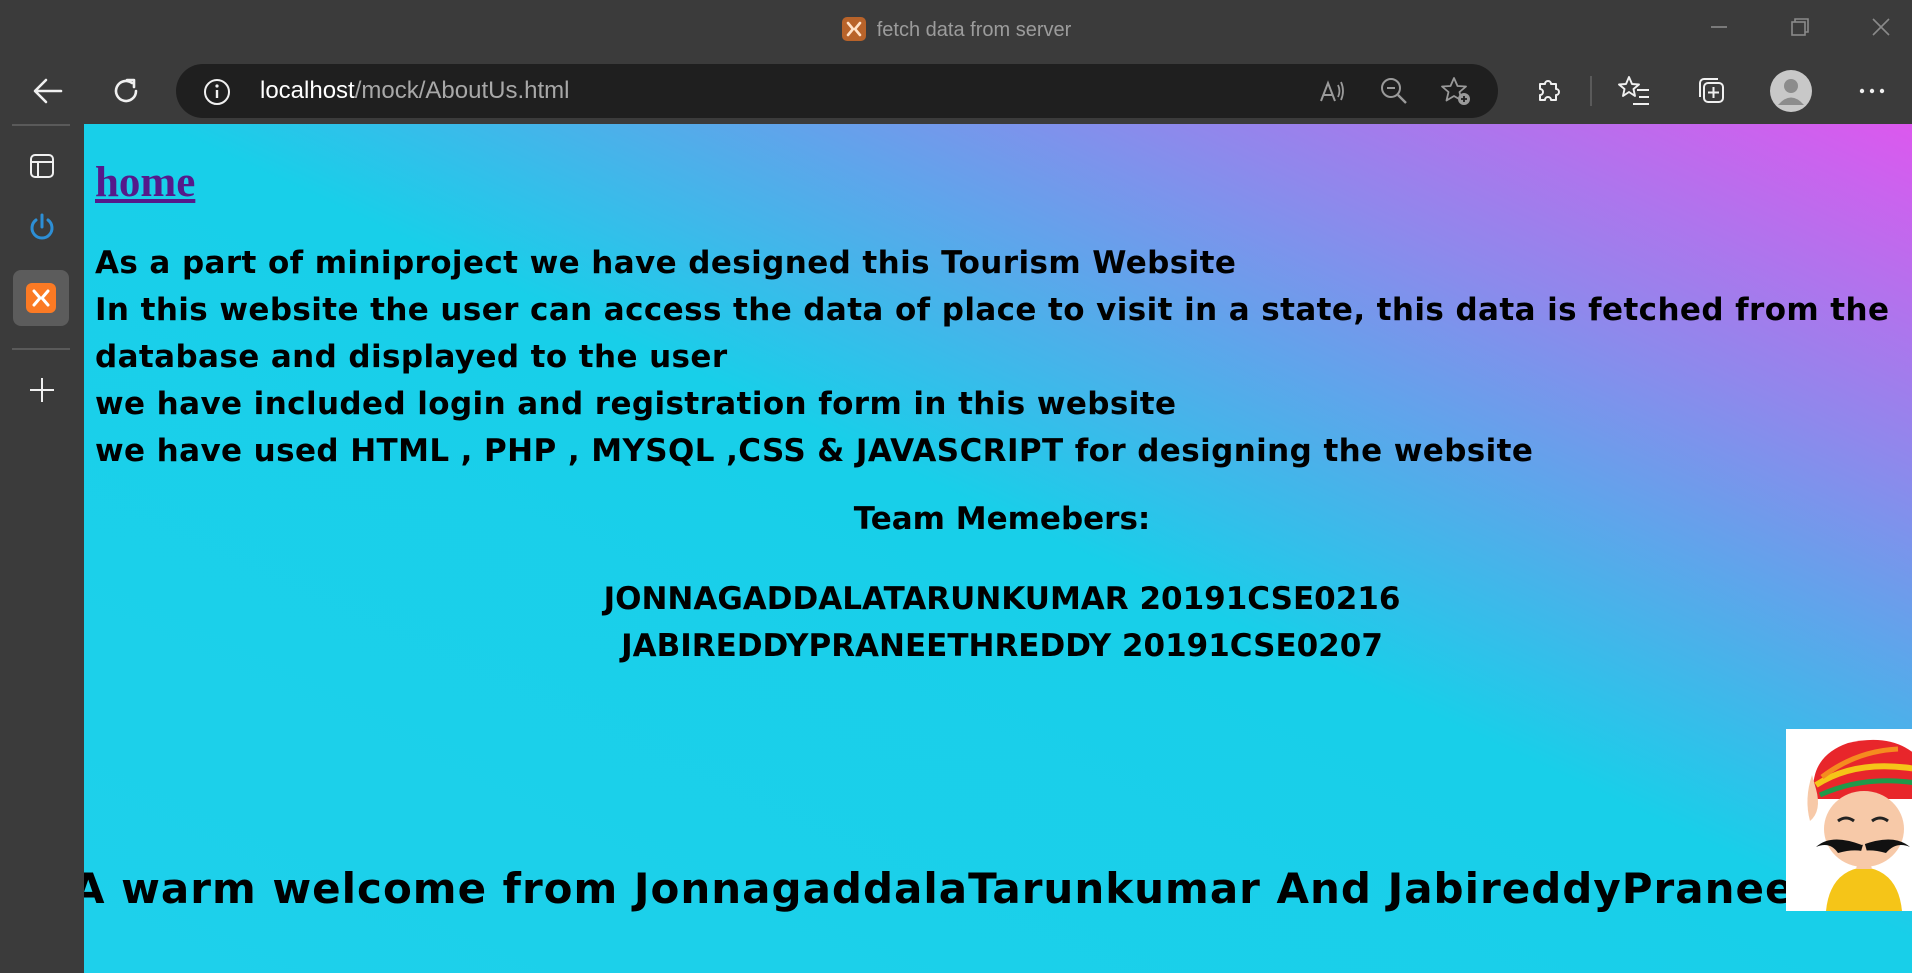  What do you see at coordinates (1881, 27) in the screenshot?
I see `close-icon` at bounding box center [1881, 27].